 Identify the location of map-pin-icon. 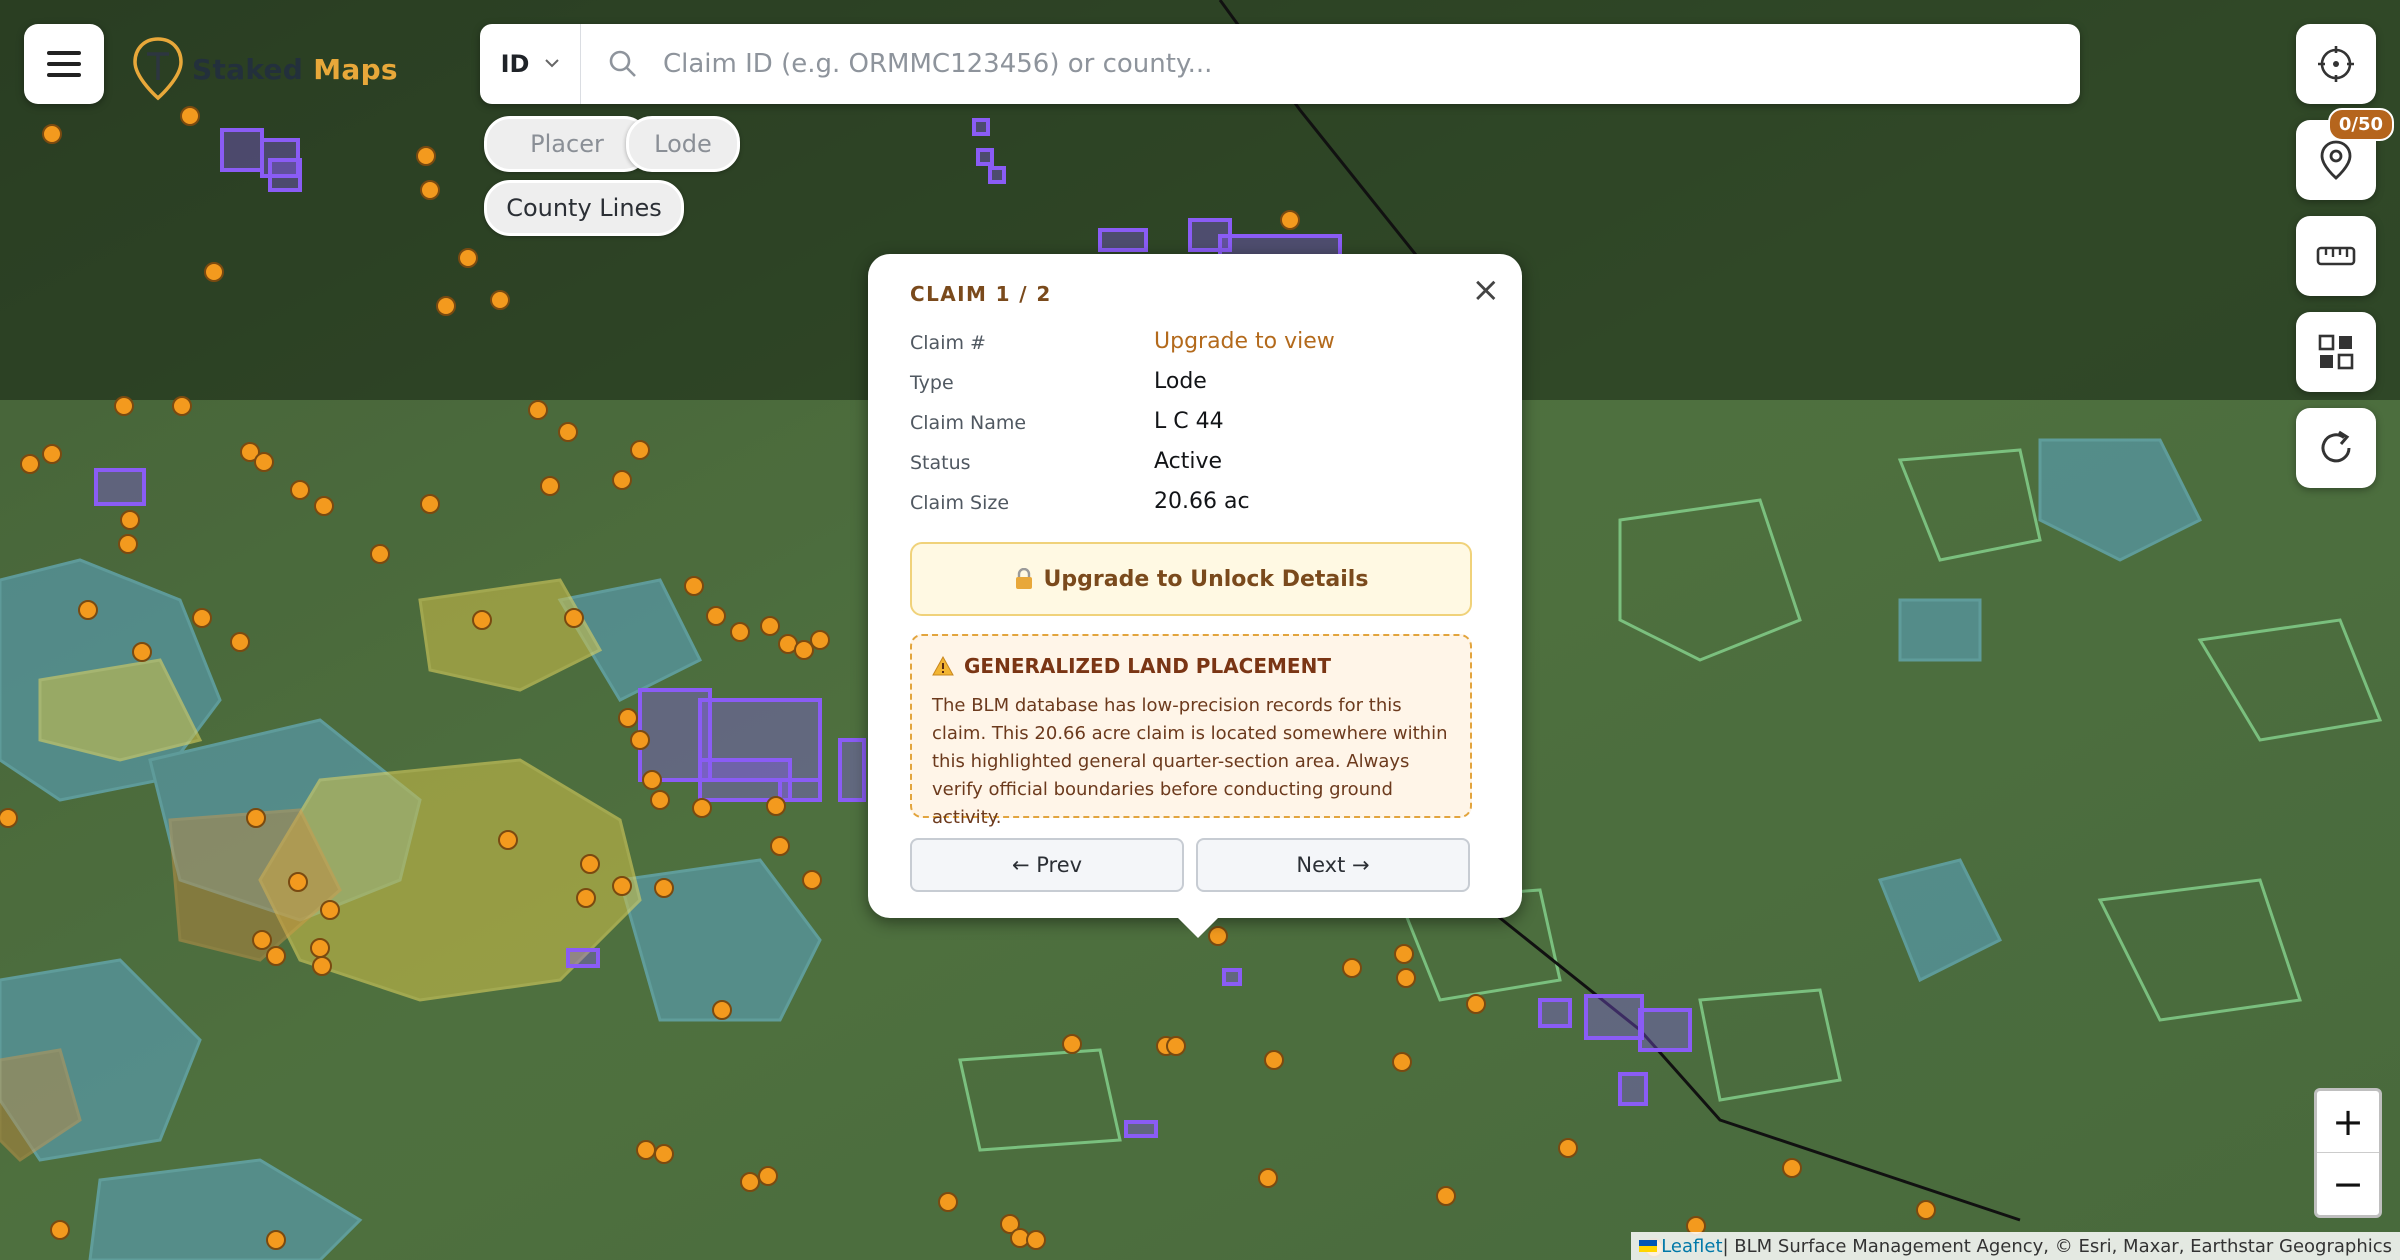
(2336, 160).